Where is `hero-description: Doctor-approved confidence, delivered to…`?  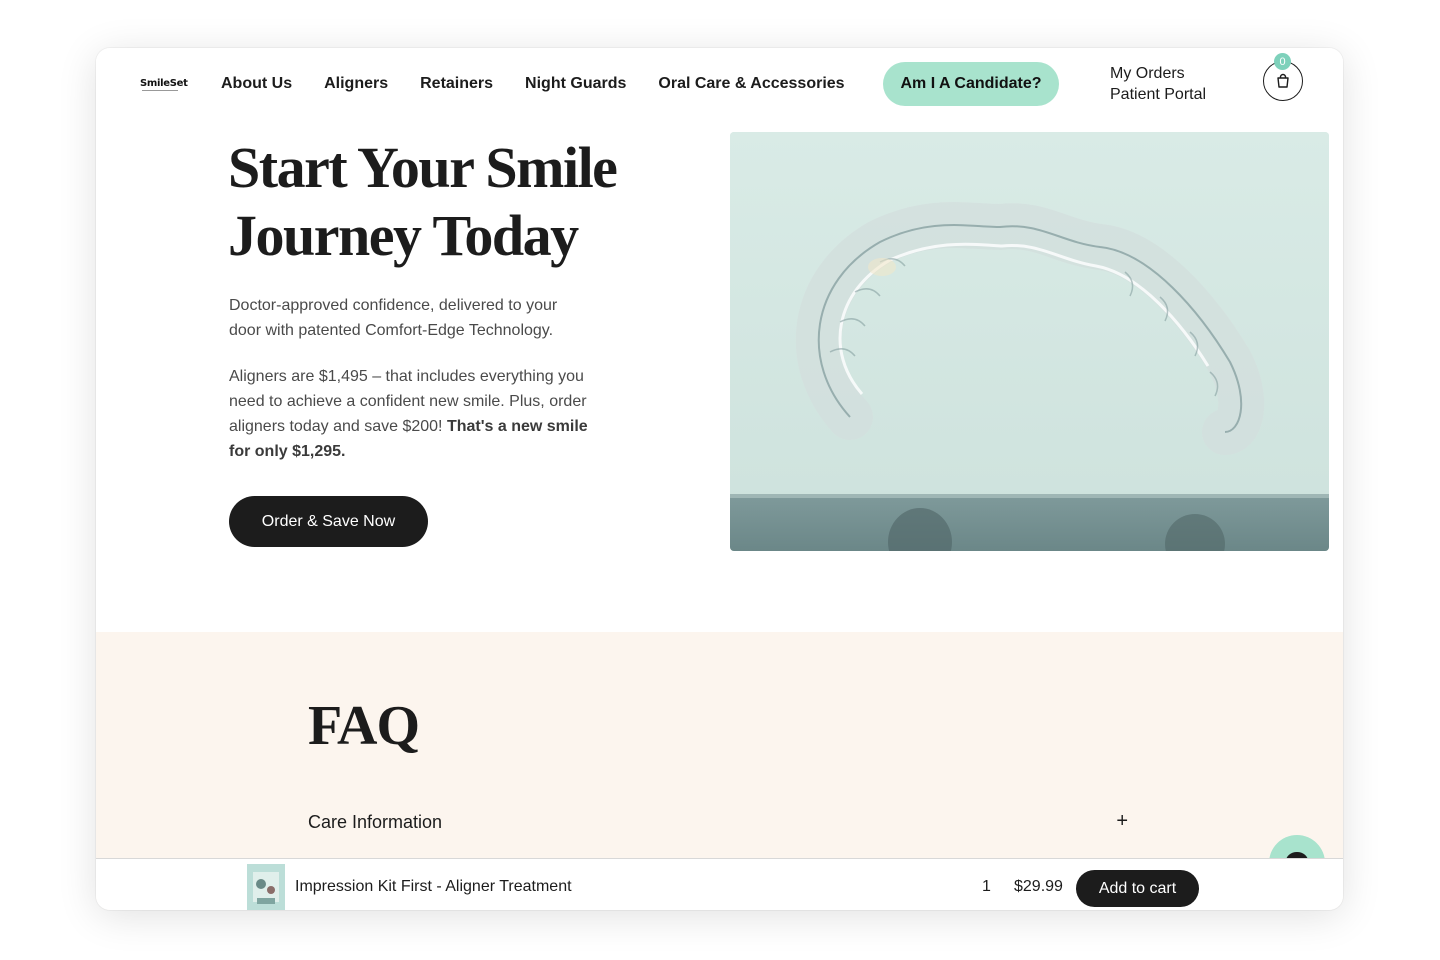 hero-description: Doctor-approved confidence, delivered to… is located at coordinates (393, 318).